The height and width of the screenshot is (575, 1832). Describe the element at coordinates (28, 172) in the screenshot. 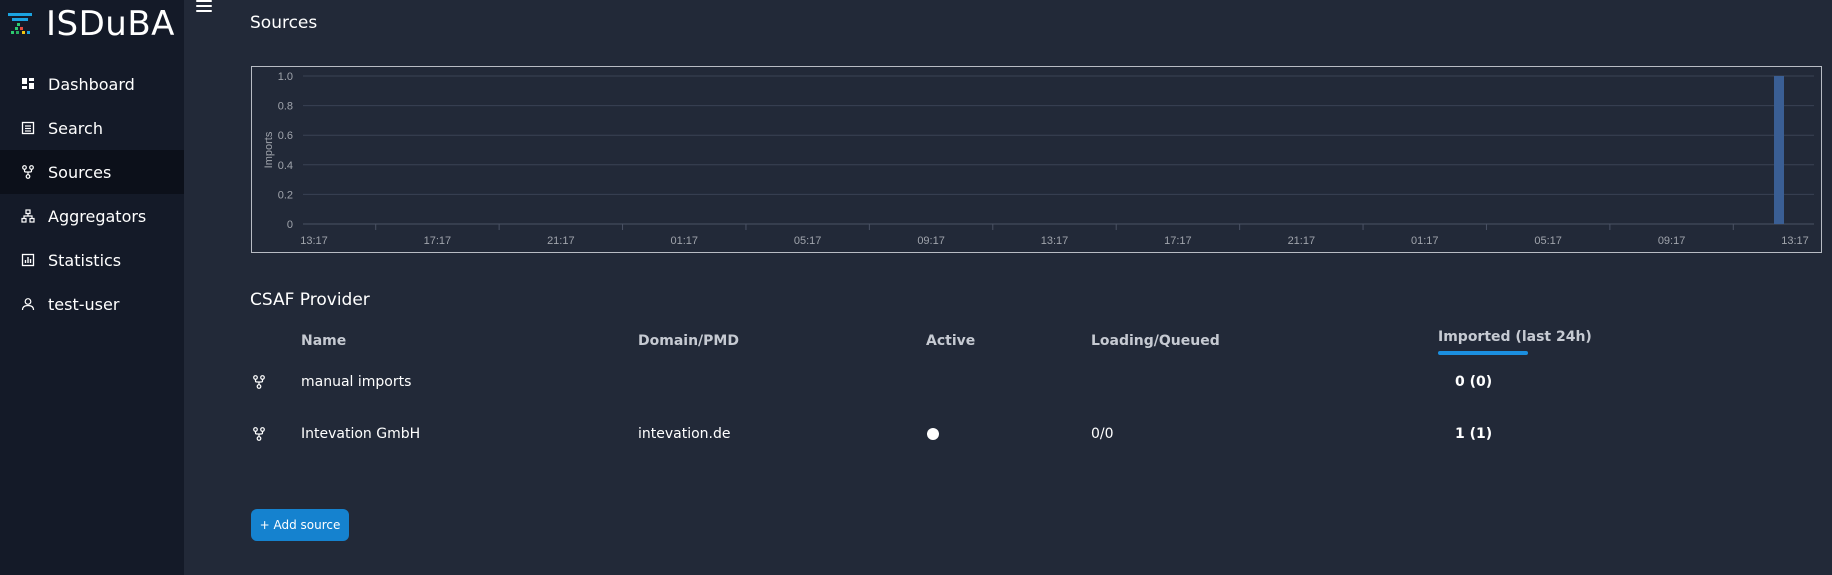

I see `sources-icon` at that location.